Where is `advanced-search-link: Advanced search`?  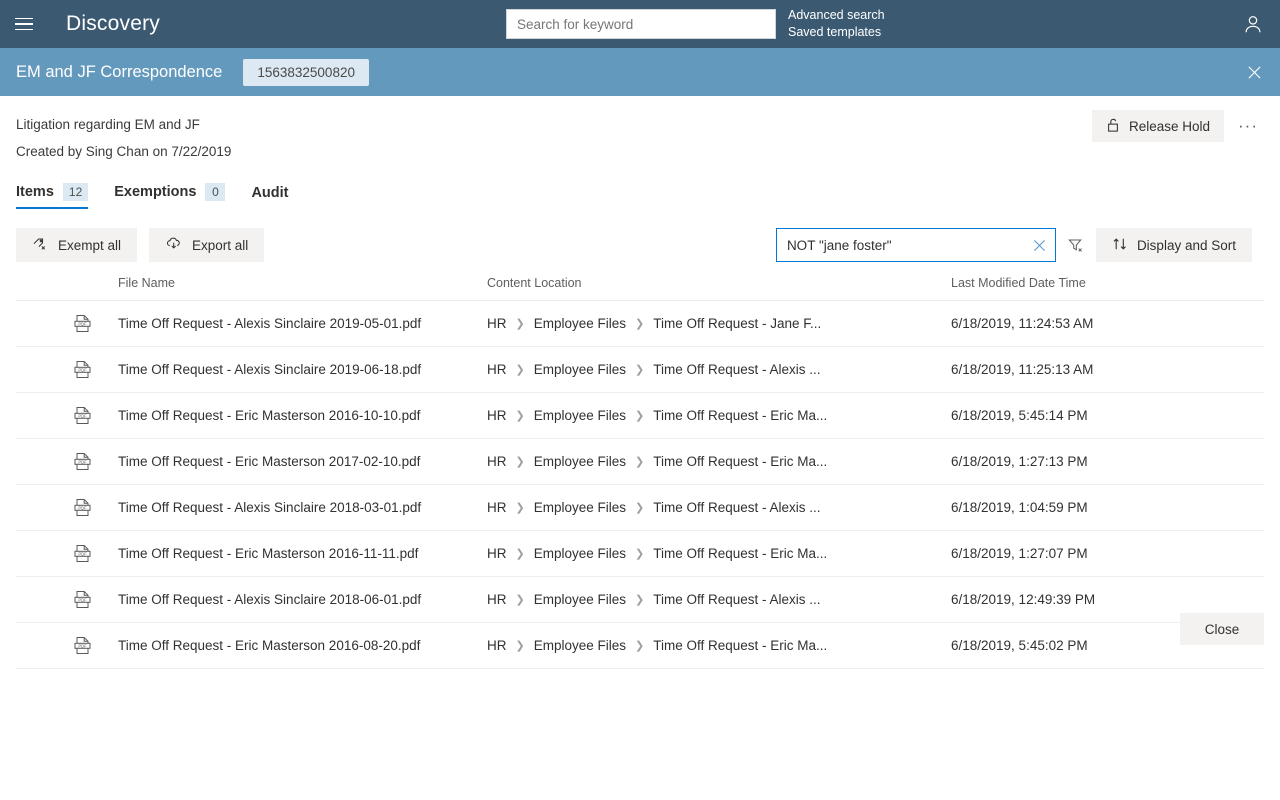
advanced-search-link: Advanced search is located at coordinates (836, 15).